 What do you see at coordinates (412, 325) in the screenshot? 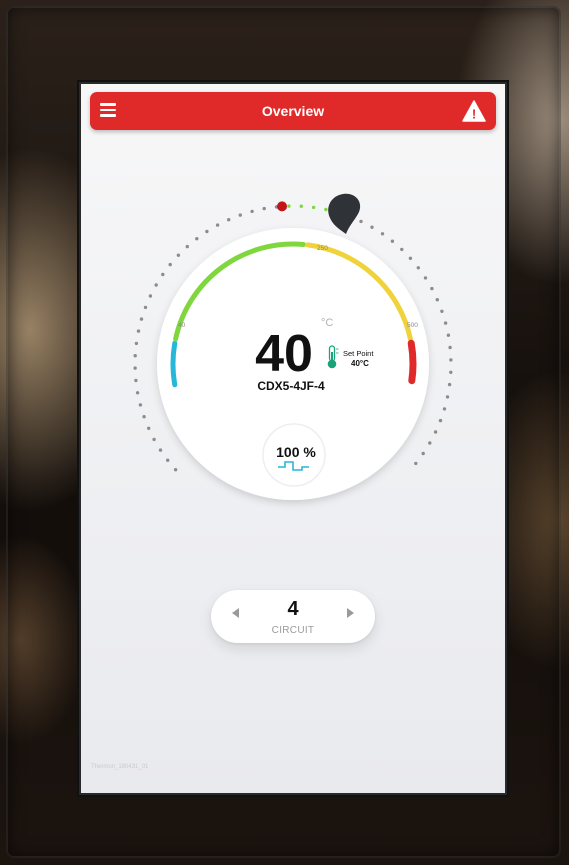
I see `scale-max-label: 500` at bounding box center [412, 325].